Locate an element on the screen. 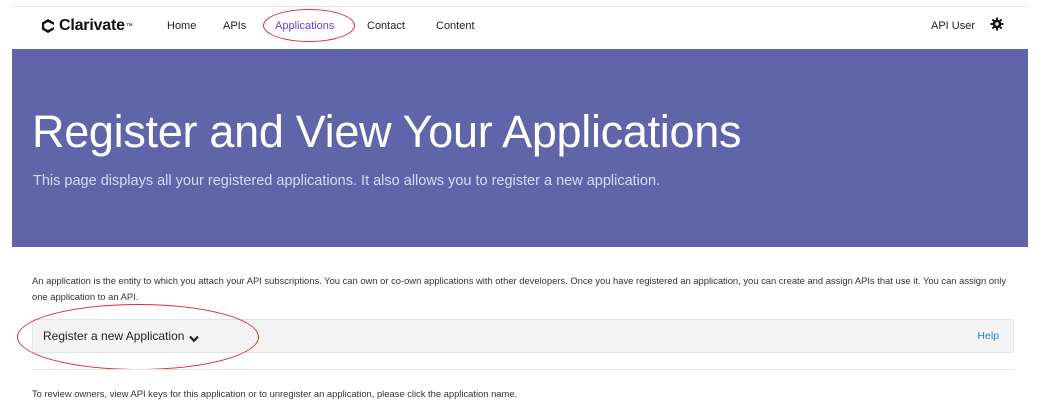 This screenshot has height=404, width=1045. nav-content: Content is located at coordinates (455, 26).